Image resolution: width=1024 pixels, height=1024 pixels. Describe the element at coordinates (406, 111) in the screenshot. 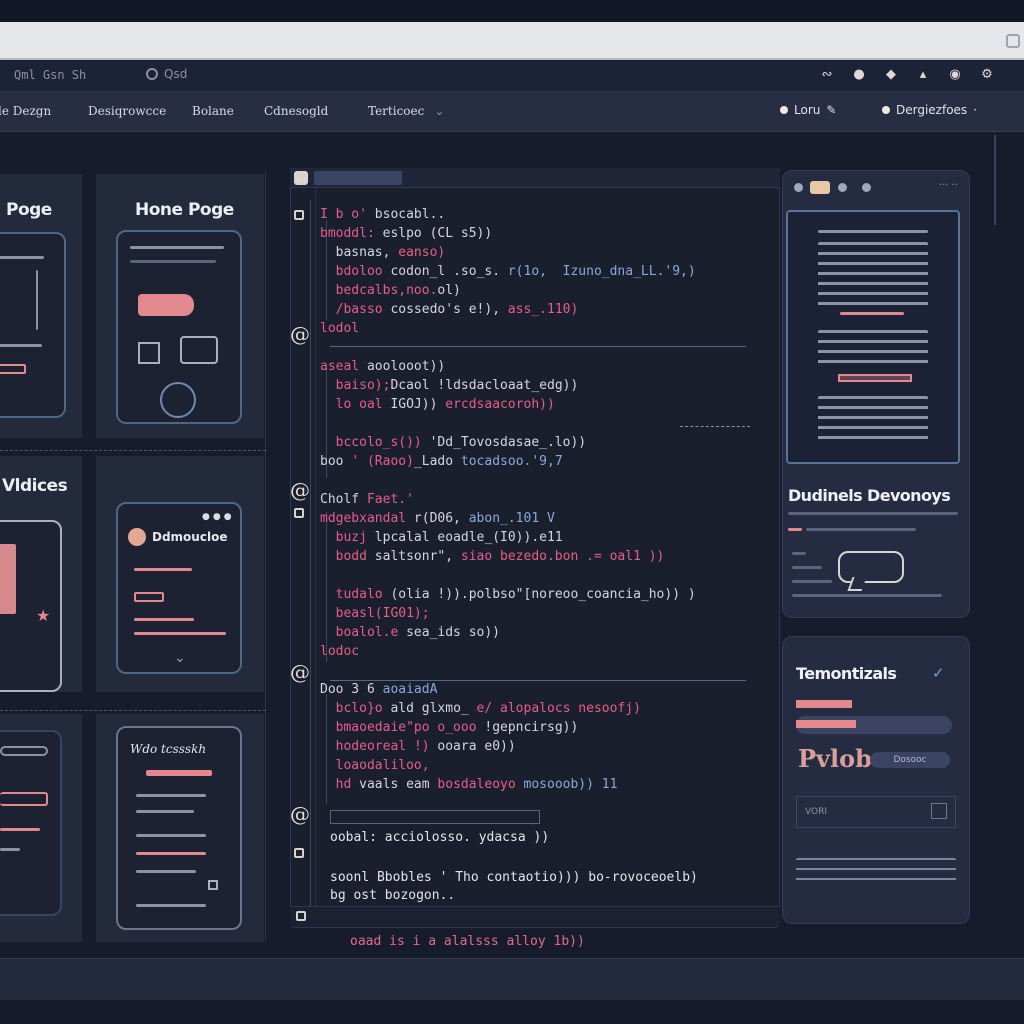

I see `nav-item-templates: Terticoec ⌄` at that location.